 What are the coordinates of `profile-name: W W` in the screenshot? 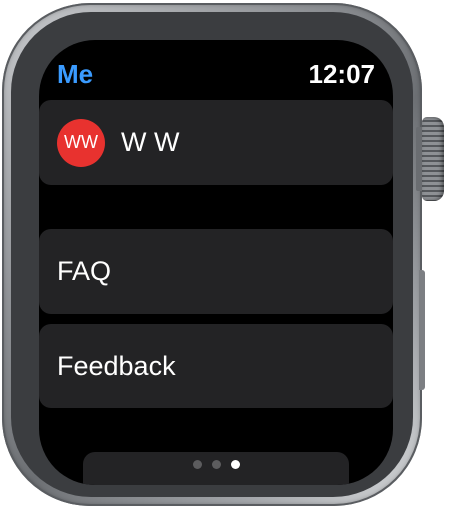 It's located at (150, 142).